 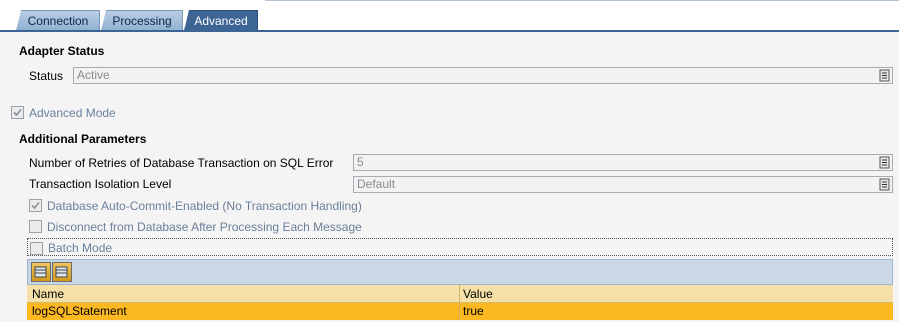 I want to click on isolation-level-value: Default, so click(x=376, y=184).